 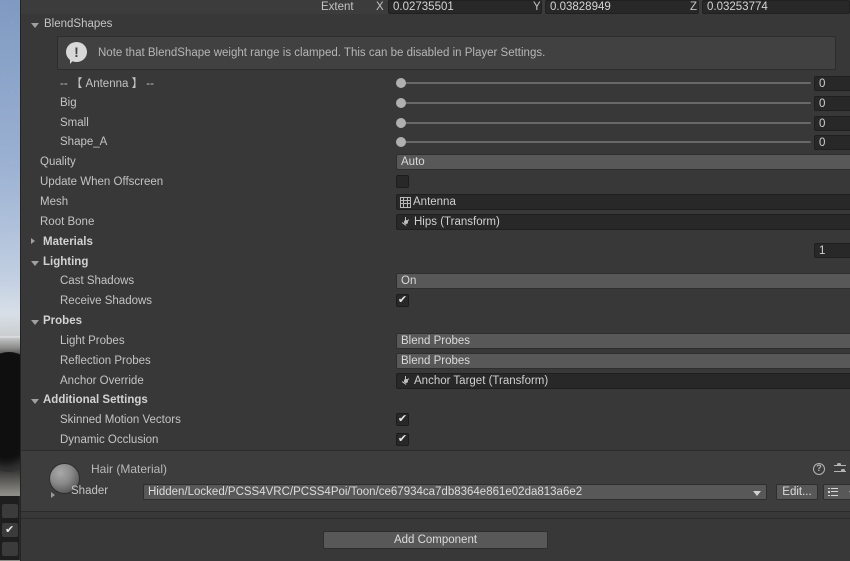 I want to click on extent-label: Extent, so click(x=337, y=7).